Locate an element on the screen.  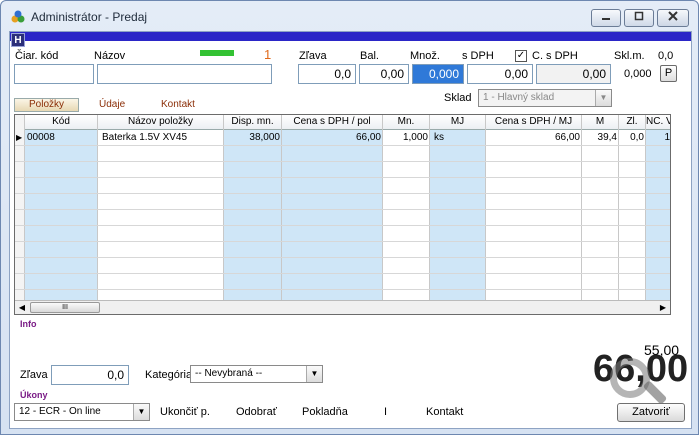
scroll-thumb: III is located at coordinates (65, 307).